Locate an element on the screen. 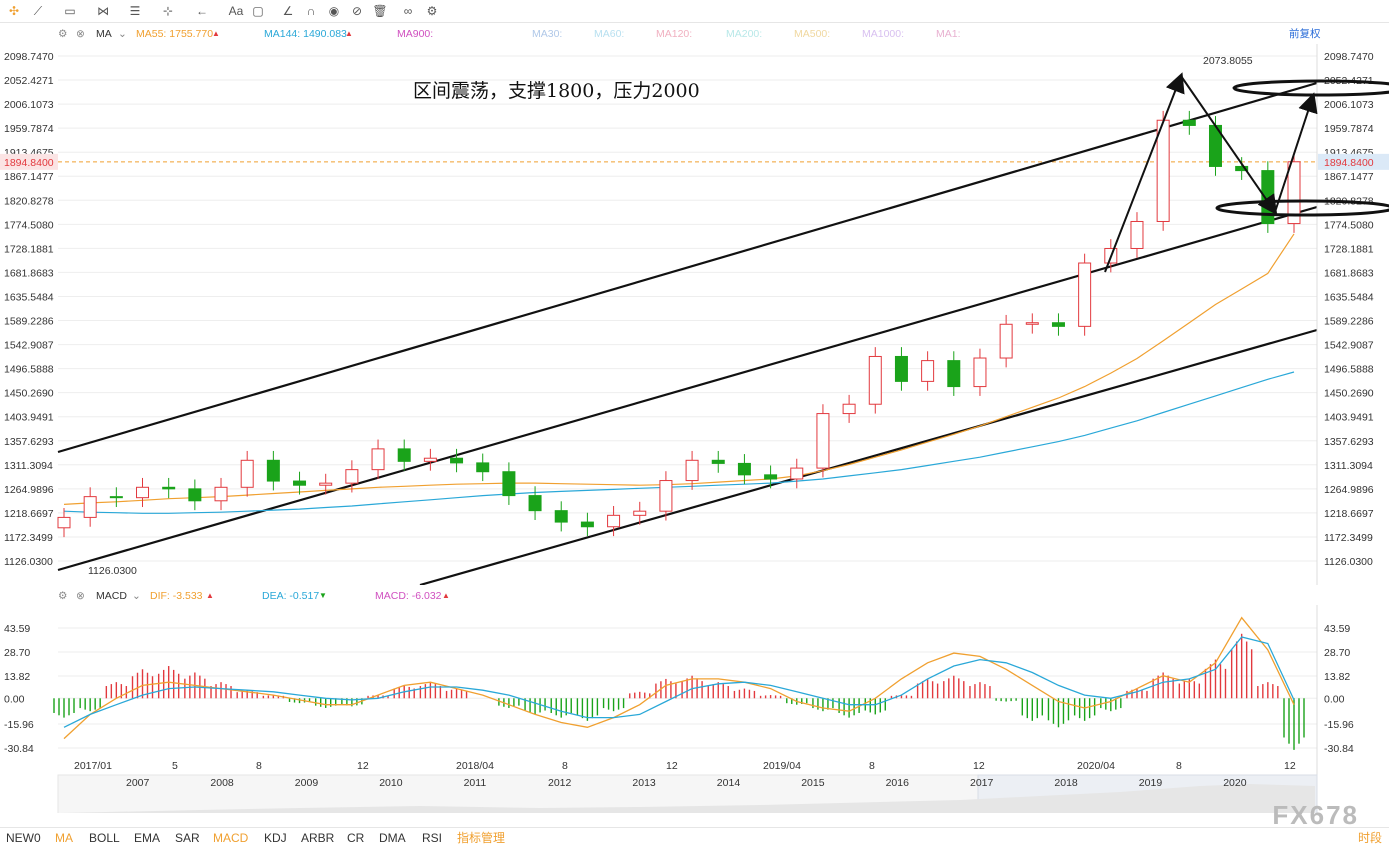 This screenshot has height=850, width=1389. indicator-cr: CR is located at coordinates (355, 838).